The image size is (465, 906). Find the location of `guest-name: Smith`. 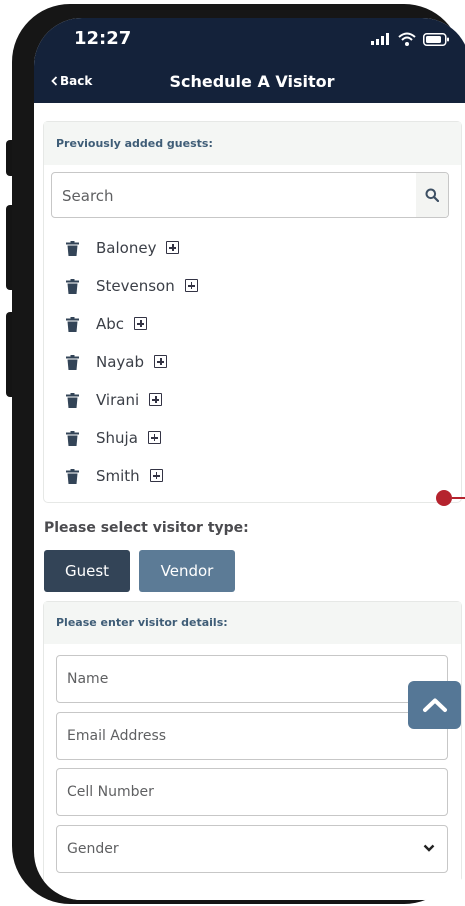

guest-name: Smith is located at coordinates (129, 476).